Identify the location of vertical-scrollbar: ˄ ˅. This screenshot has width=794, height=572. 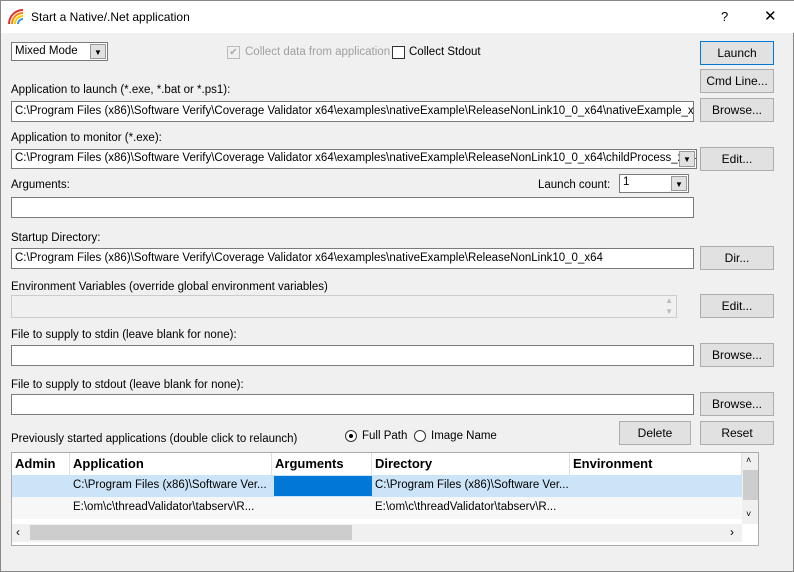
(750, 488).